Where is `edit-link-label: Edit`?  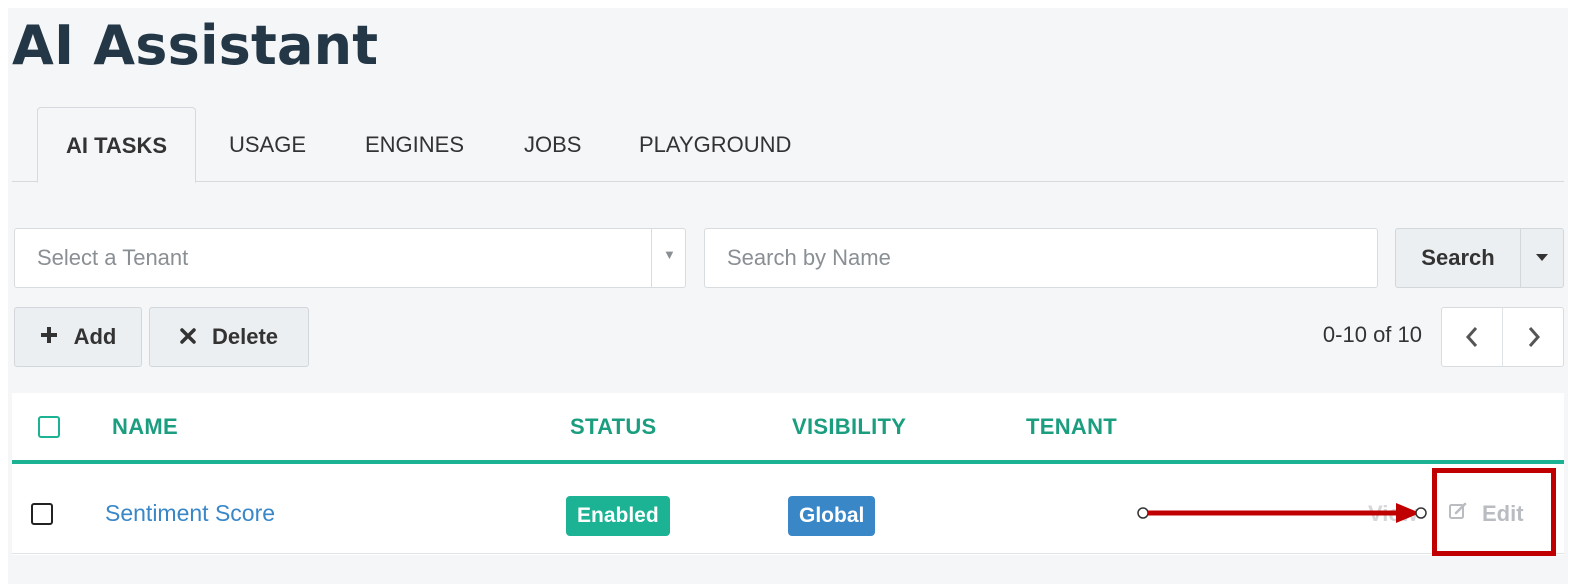 edit-link-label: Edit is located at coordinates (1503, 513).